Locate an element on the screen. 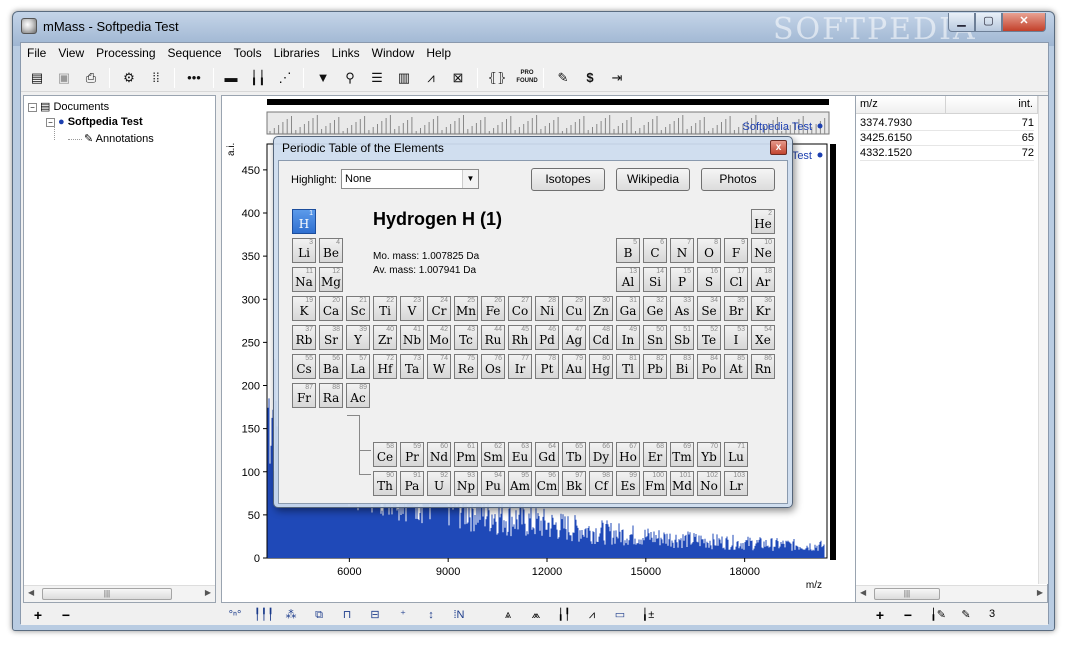 This screenshot has height=652, width=1075. element-eu: 63 Eu is located at coordinates (520, 454).